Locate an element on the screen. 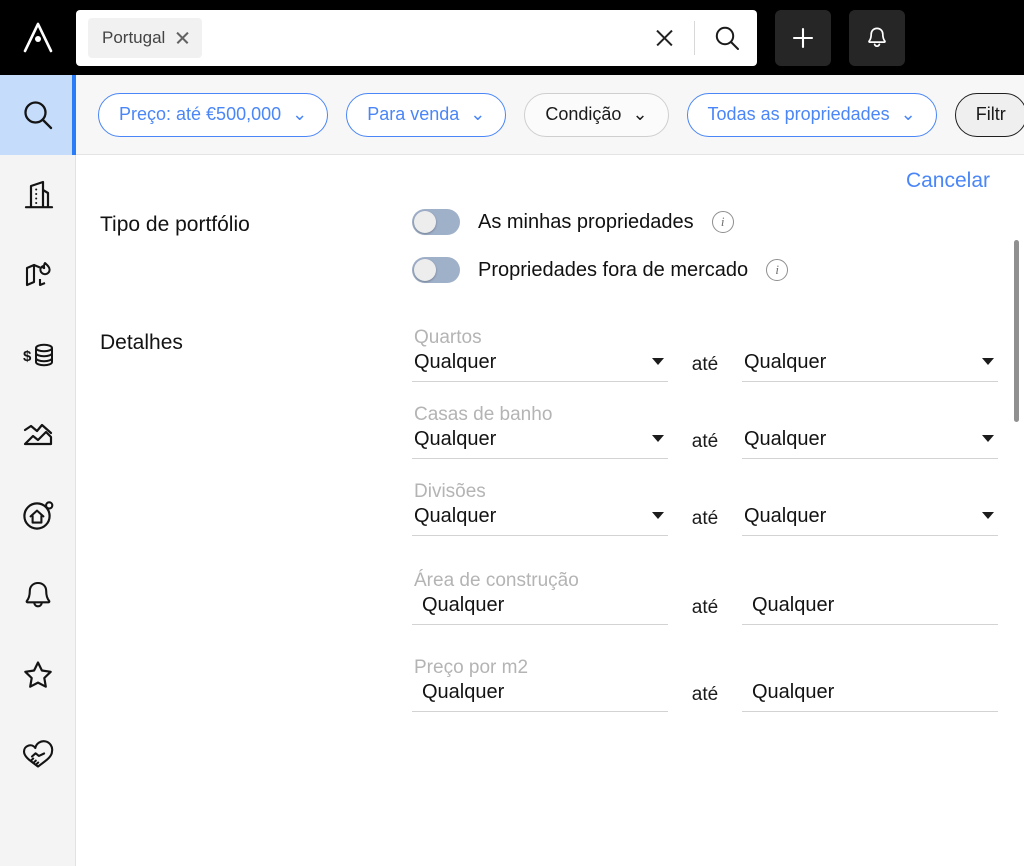 This screenshot has height=866, width=1024. left-nav-rail: $ is located at coordinates (38, 470).